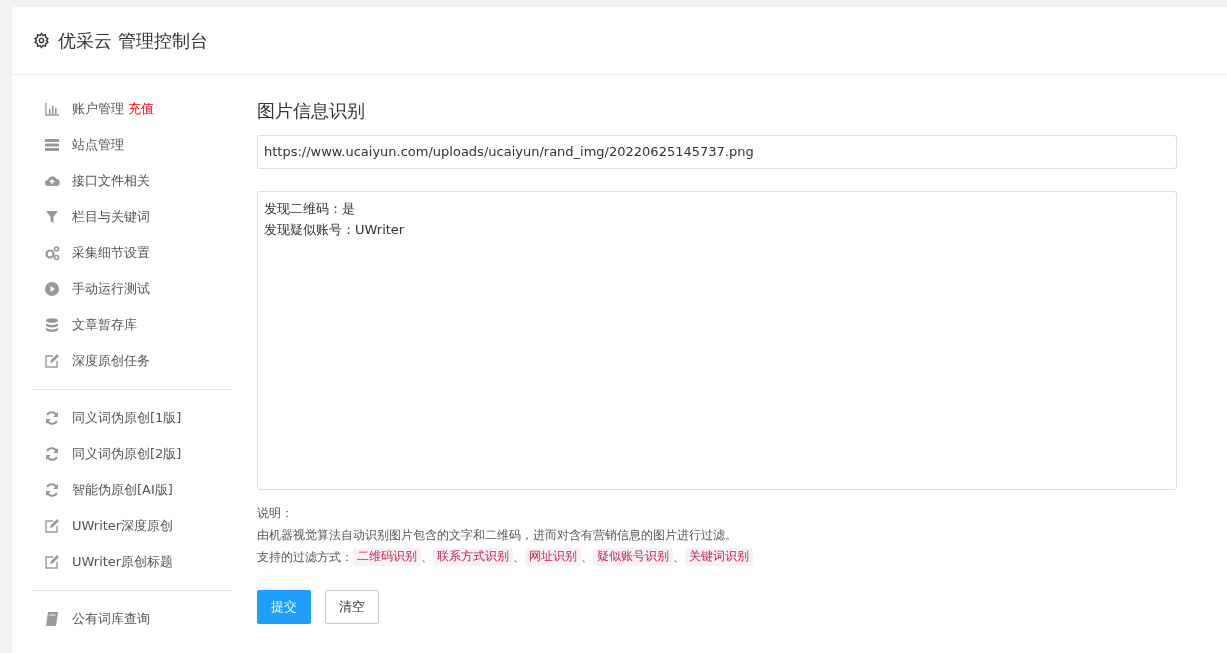 Image resolution: width=1227 pixels, height=653 pixels. Describe the element at coordinates (52, 145) in the screenshot. I see `server-icon` at that location.